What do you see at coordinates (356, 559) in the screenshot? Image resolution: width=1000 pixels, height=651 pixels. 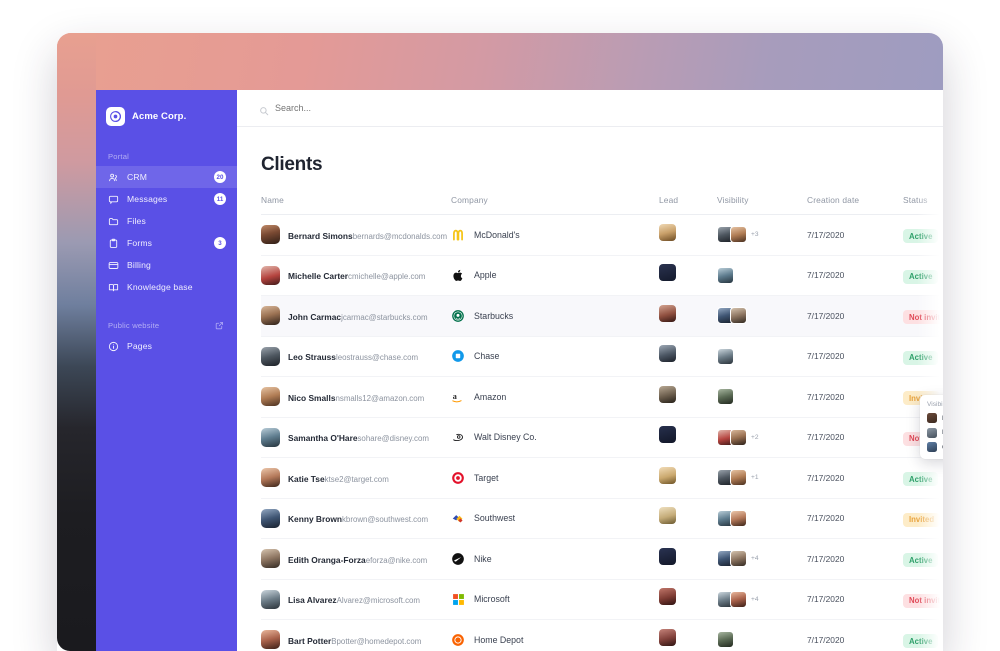 I see `person: Edith Oranga-Forzaeforza@nike.com` at bounding box center [356, 559].